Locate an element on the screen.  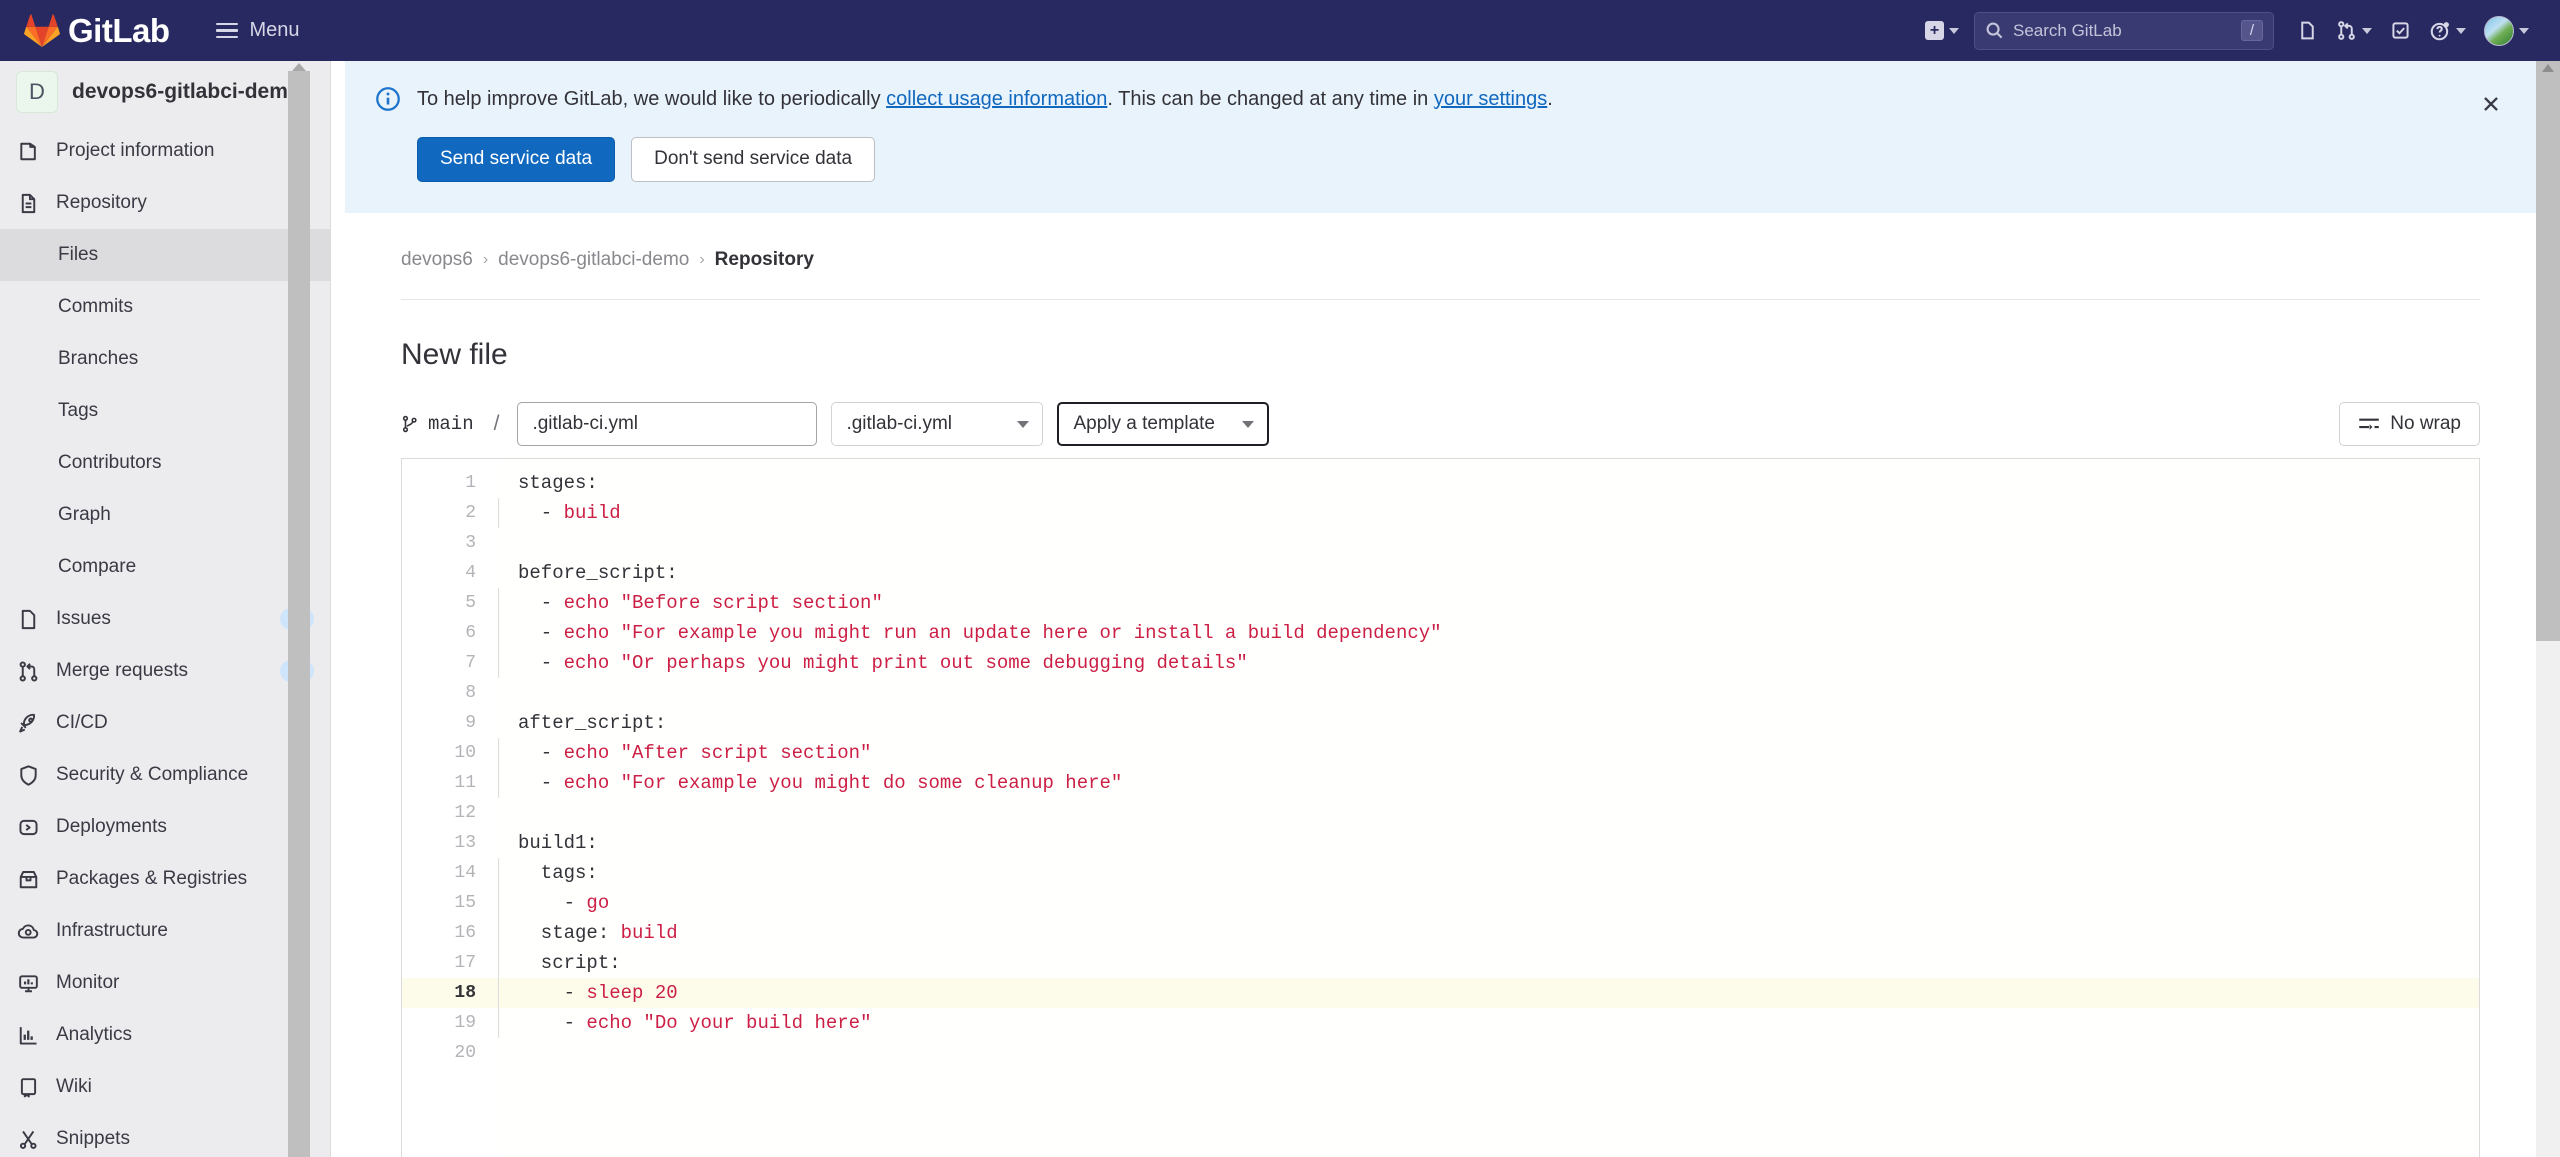
code-line: 5 - echo "Before script section" is located at coordinates (1440, 603).